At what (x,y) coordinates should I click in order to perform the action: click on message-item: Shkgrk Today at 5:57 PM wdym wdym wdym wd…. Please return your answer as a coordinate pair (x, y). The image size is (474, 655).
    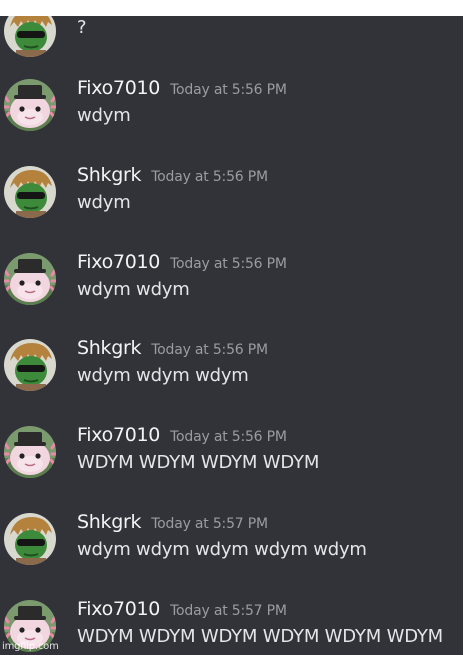
    Looking at the image, I should click on (231, 550).